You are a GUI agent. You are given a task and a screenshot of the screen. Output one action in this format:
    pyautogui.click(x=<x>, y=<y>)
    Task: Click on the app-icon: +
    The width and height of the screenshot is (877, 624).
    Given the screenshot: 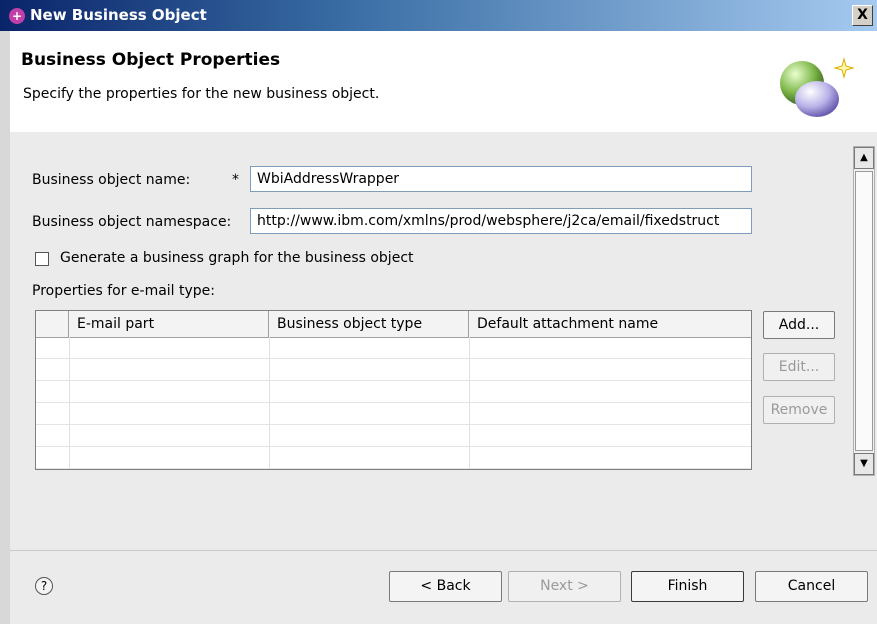 What is the action you would take?
    pyautogui.click(x=17, y=16)
    